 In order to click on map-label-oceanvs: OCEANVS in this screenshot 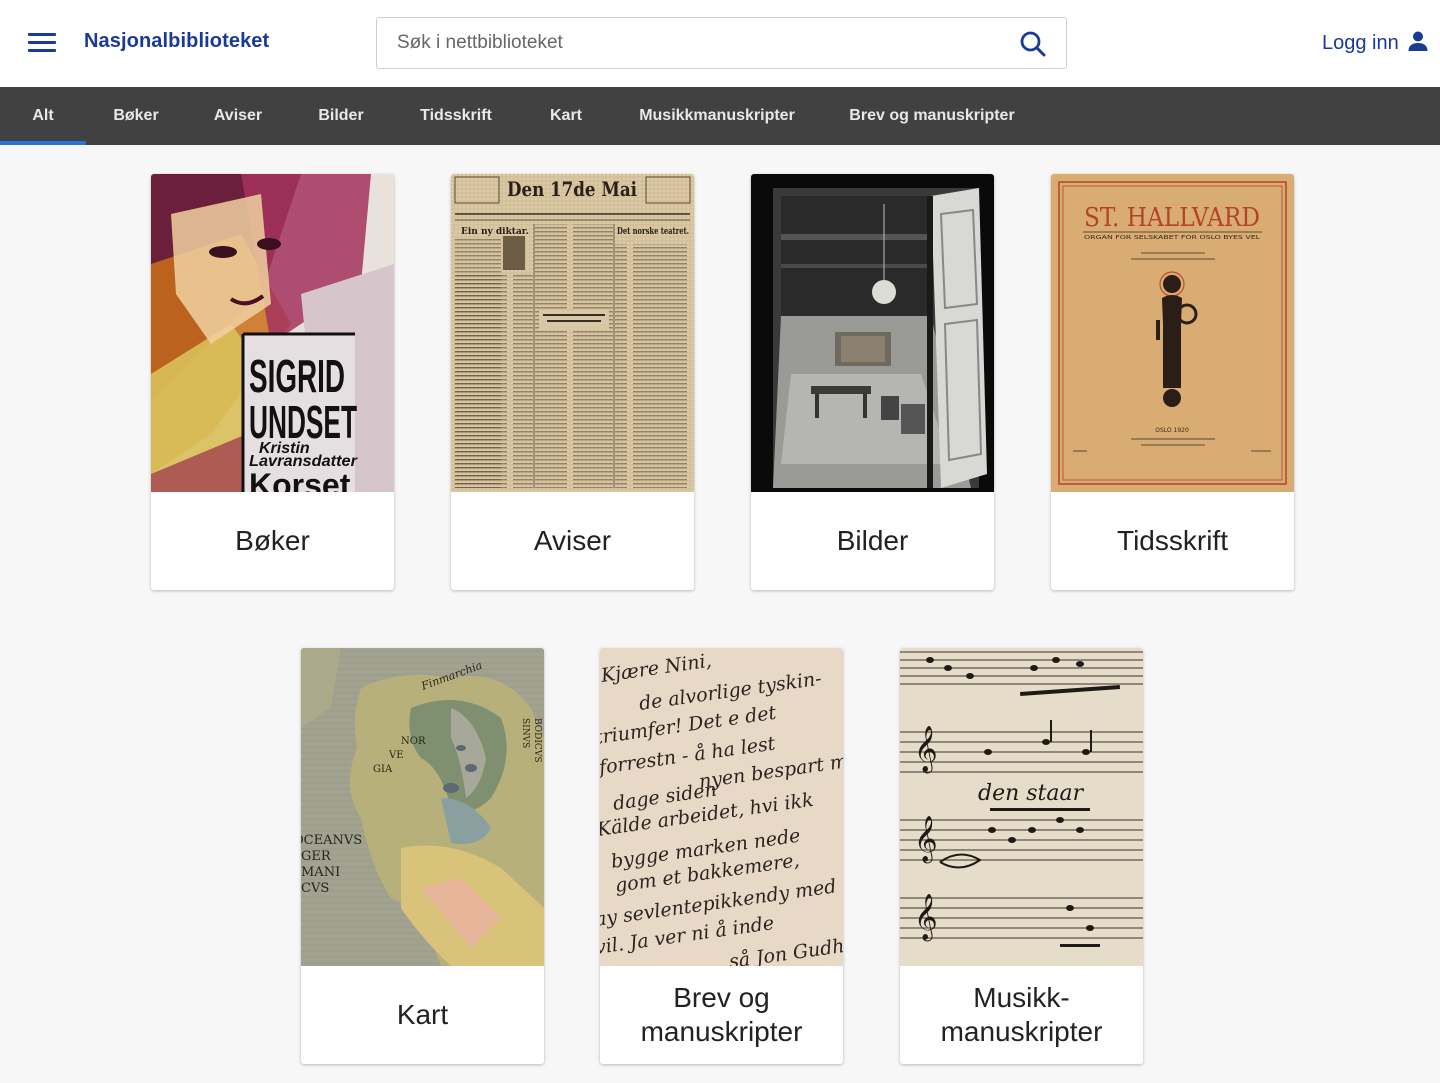, I will do `click(331, 840)`.